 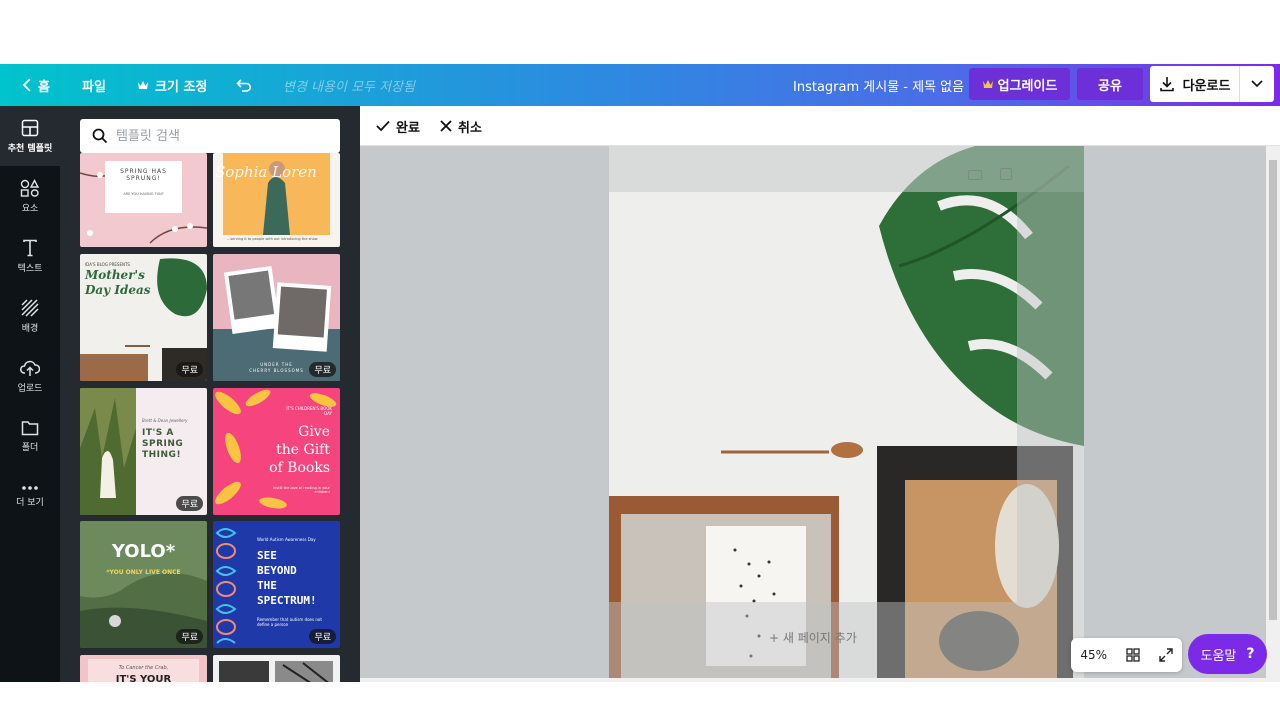 I want to click on rail-label: 요소, so click(x=30, y=208).